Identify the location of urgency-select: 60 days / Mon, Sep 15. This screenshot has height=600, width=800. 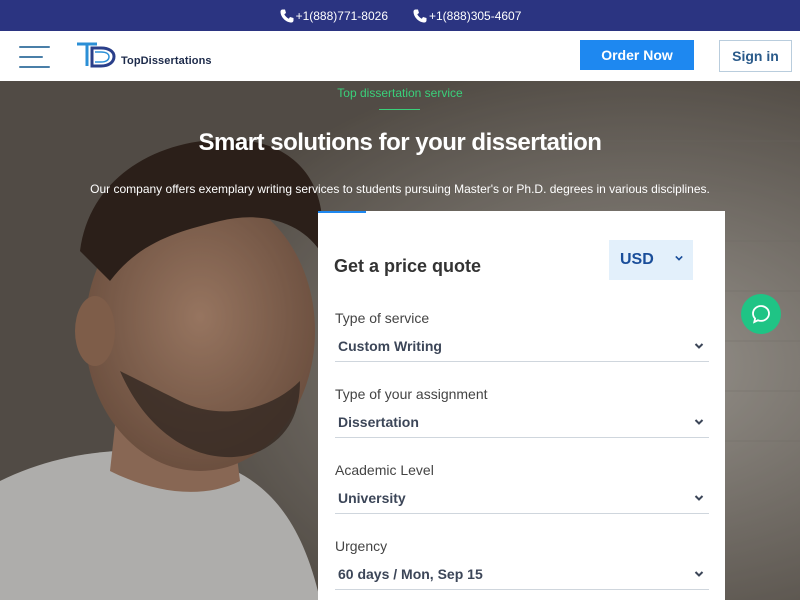
(522, 578).